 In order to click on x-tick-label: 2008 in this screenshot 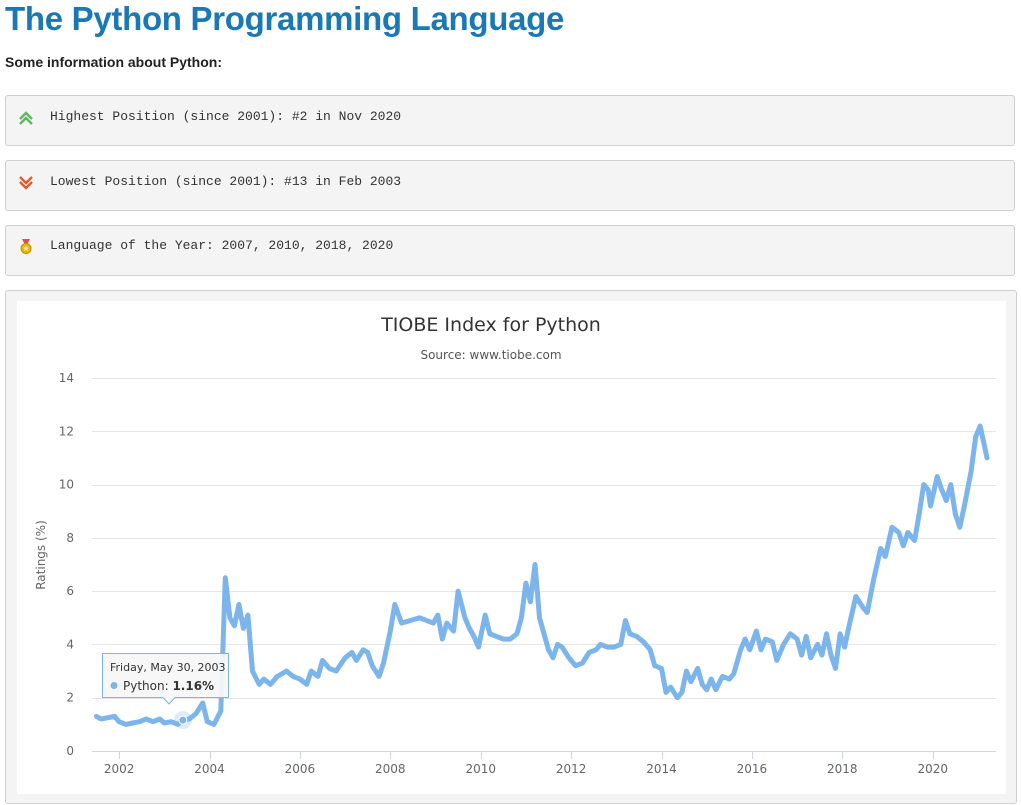, I will do `click(390, 769)`.